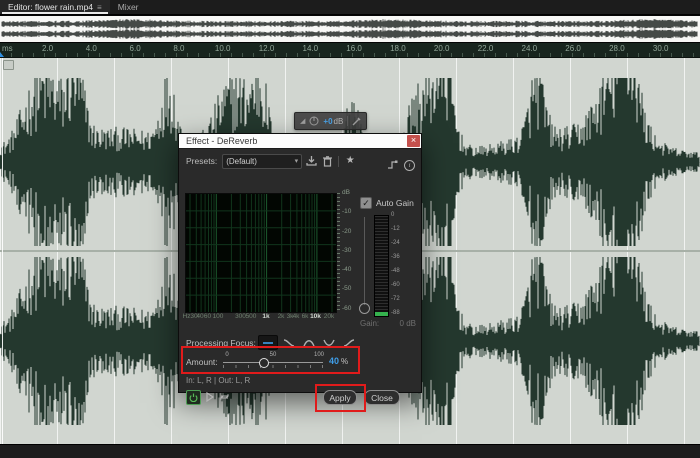 The image size is (700, 458). Describe the element at coordinates (340, 397) in the screenshot. I see `apply-button: Apply` at that location.